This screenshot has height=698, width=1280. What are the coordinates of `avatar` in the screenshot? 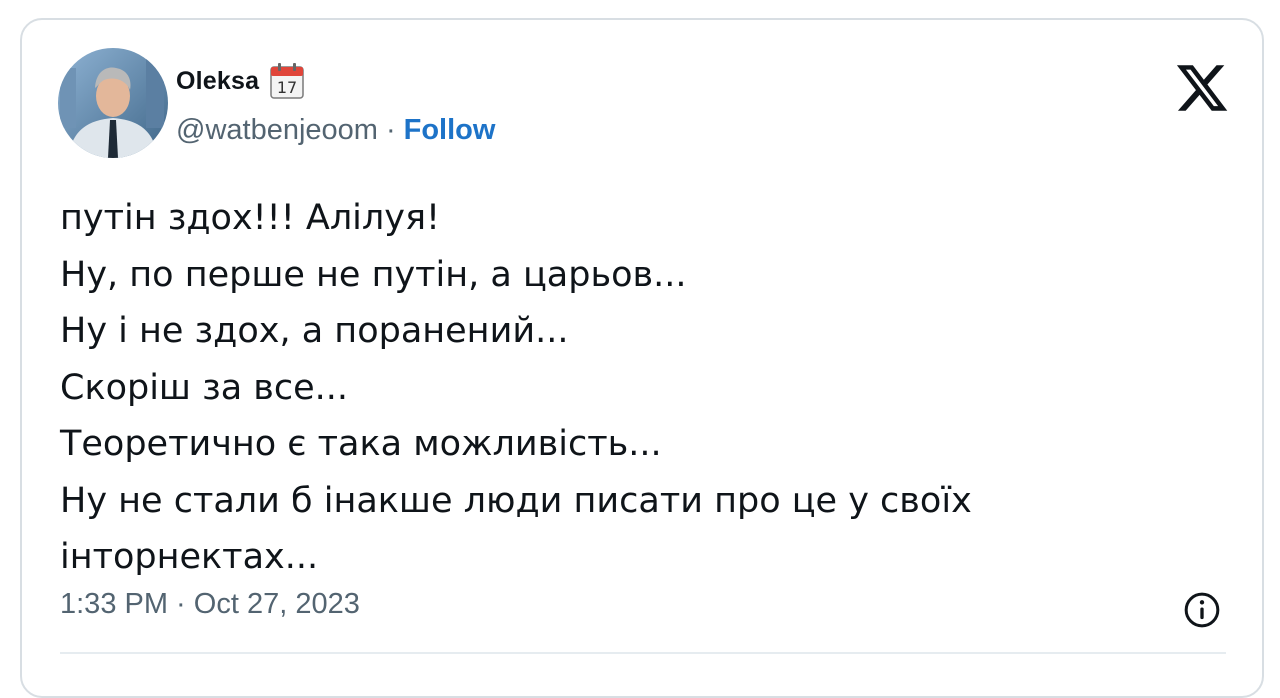 It's located at (113, 103).